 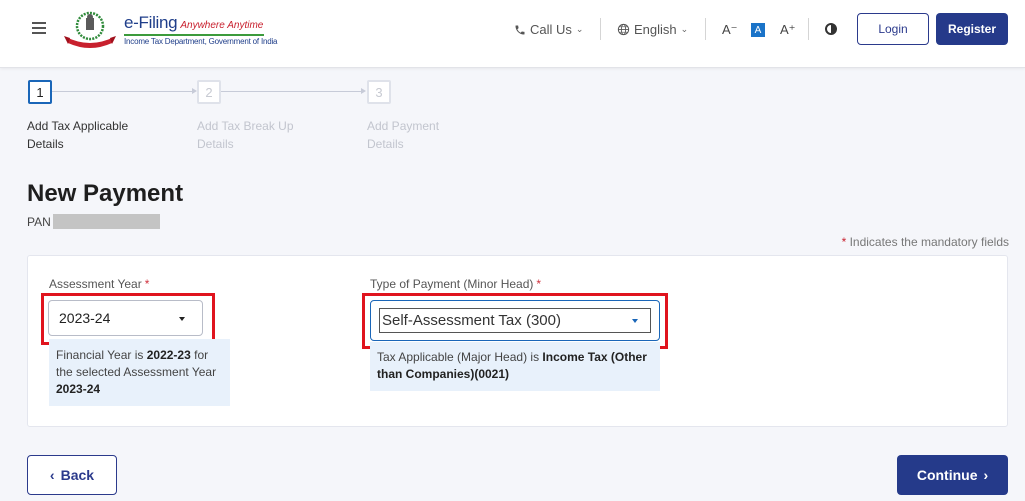 What do you see at coordinates (151, 22) in the screenshot?
I see `brand-title: e-Filing` at bounding box center [151, 22].